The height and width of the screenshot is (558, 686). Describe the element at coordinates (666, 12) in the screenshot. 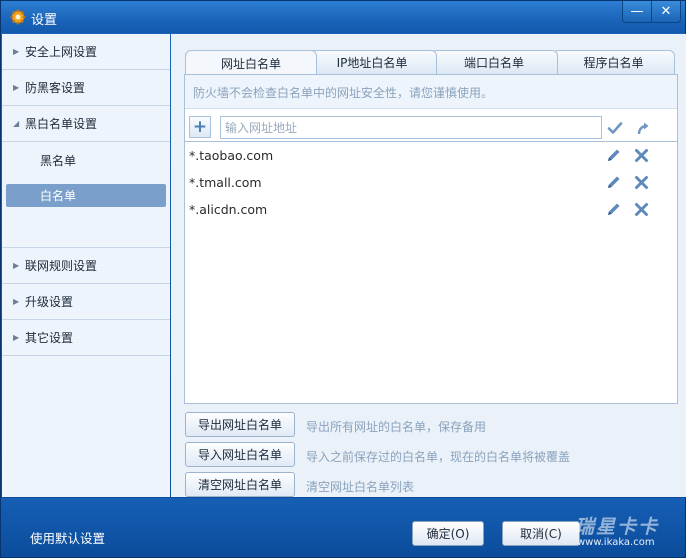

I see `close-button: ✕` at that location.